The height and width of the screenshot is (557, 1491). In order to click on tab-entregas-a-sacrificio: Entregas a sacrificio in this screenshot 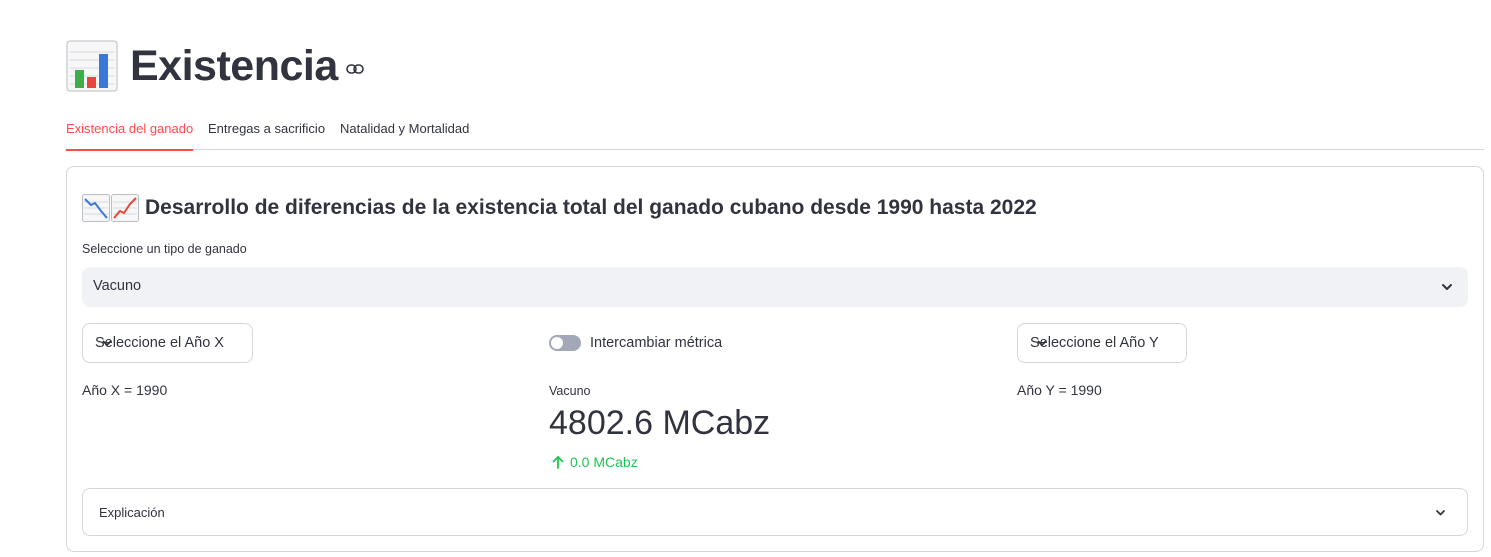, I will do `click(266, 131)`.